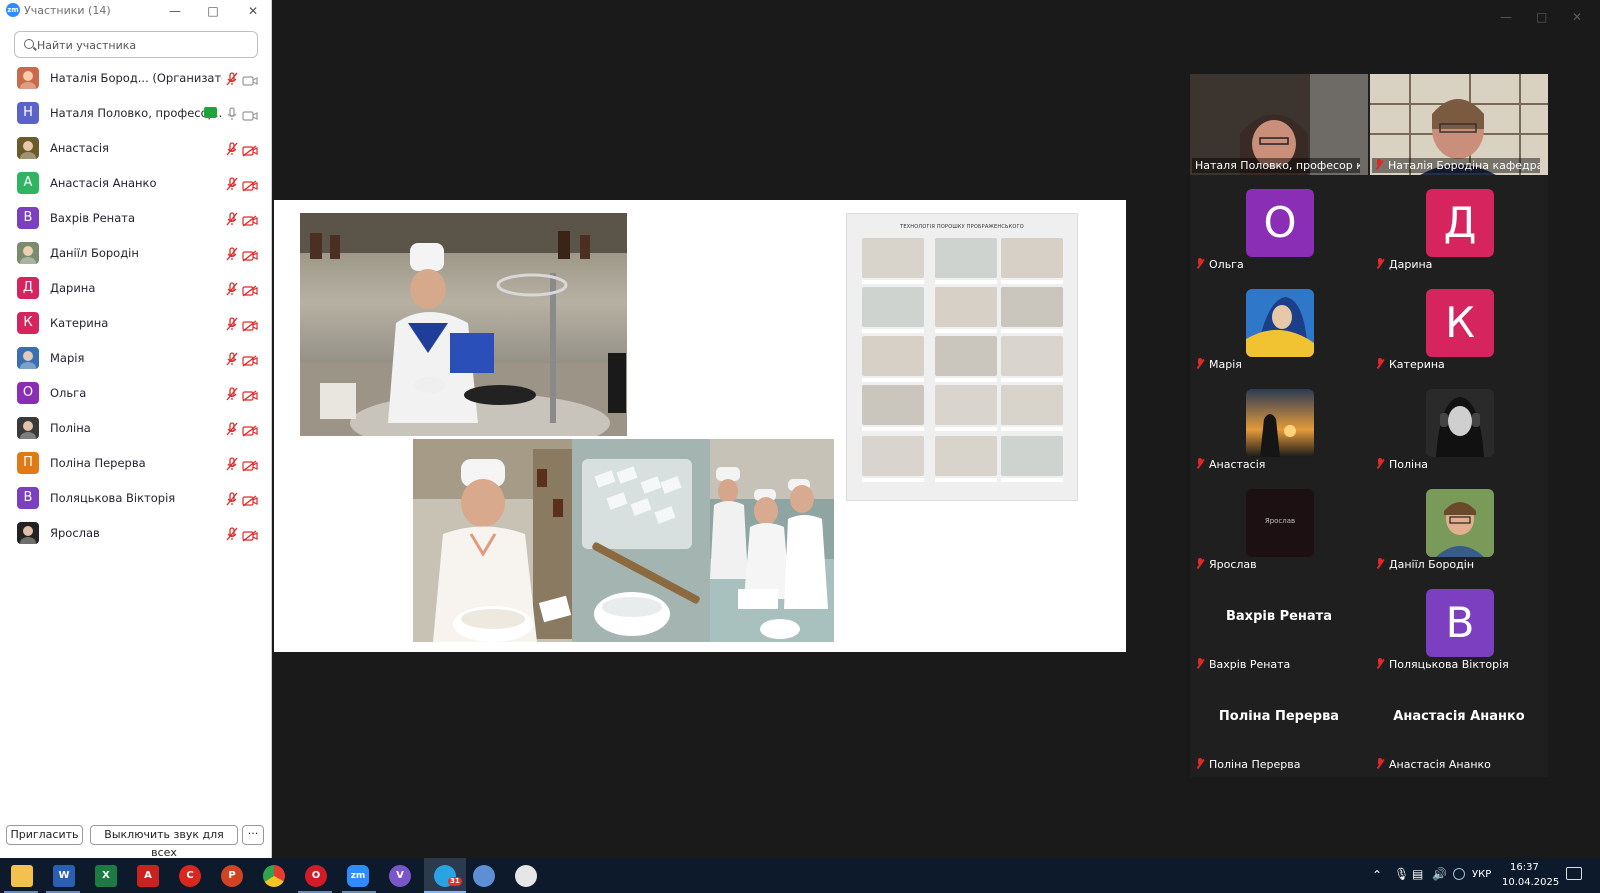  What do you see at coordinates (253, 11) in the screenshot?
I see `close-icon: ✕` at bounding box center [253, 11].